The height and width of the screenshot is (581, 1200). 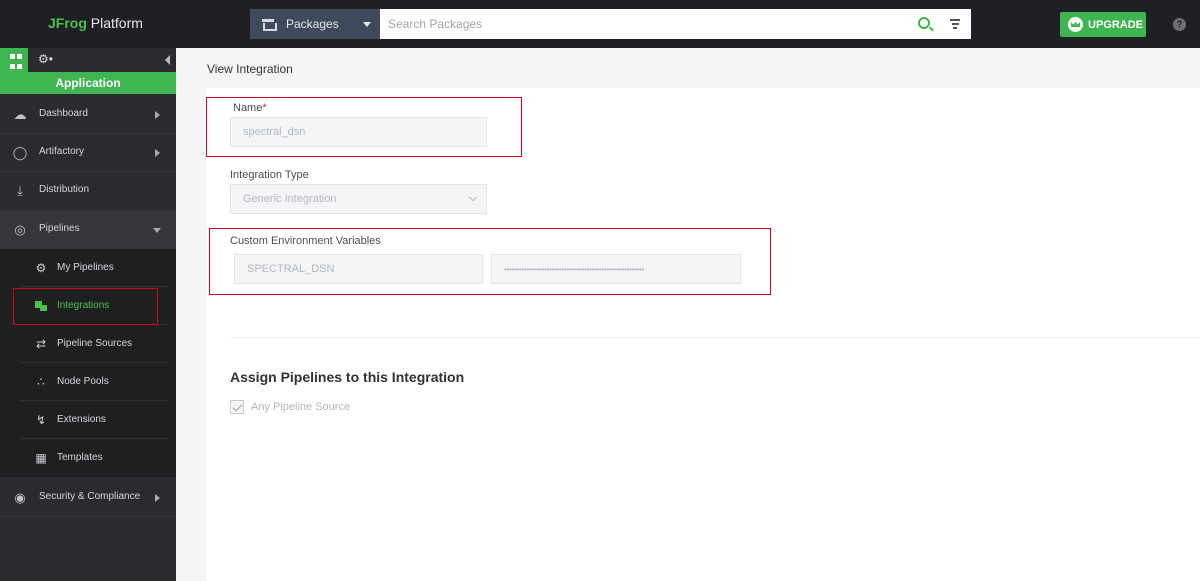 What do you see at coordinates (250, 69) in the screenshot?
I see `page-title: View Integration` at bounding box center [250, 69].